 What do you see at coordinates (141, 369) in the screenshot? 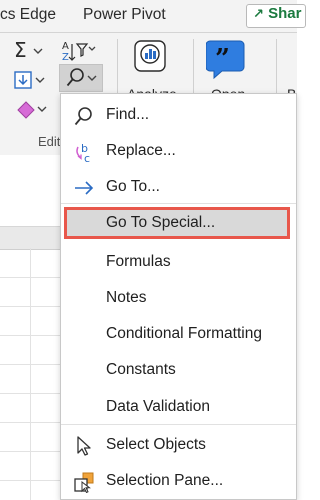
I see `menu-item-label: Constants` at bounding box center [141, 369].